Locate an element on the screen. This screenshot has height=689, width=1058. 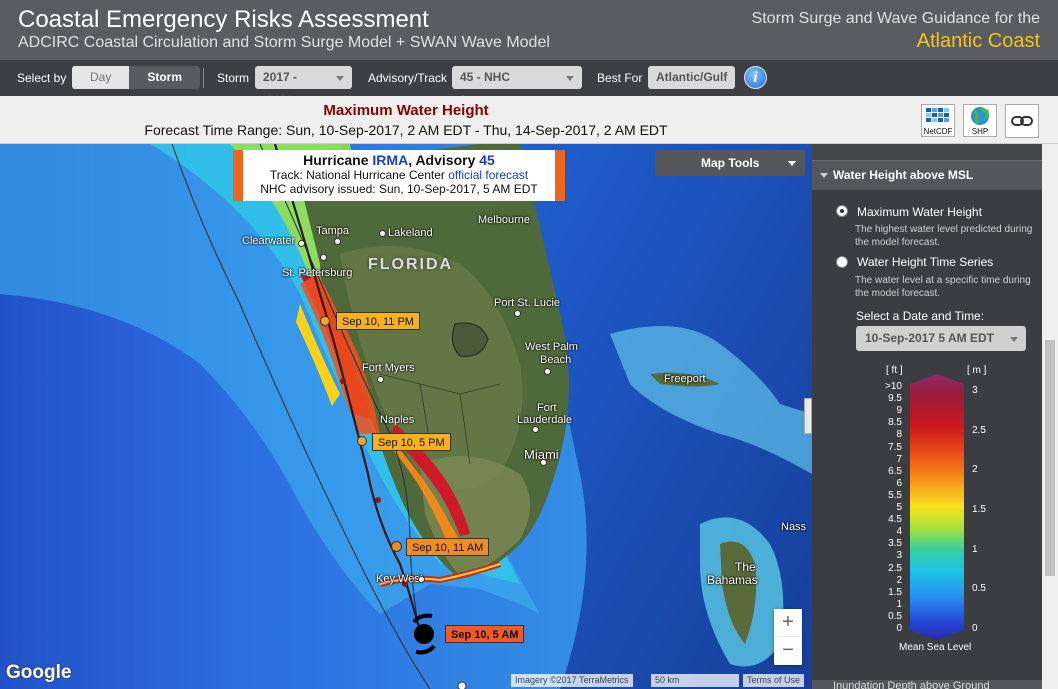
advisory-select: 45 - NHC forecast is located at coordinates (517, 86).